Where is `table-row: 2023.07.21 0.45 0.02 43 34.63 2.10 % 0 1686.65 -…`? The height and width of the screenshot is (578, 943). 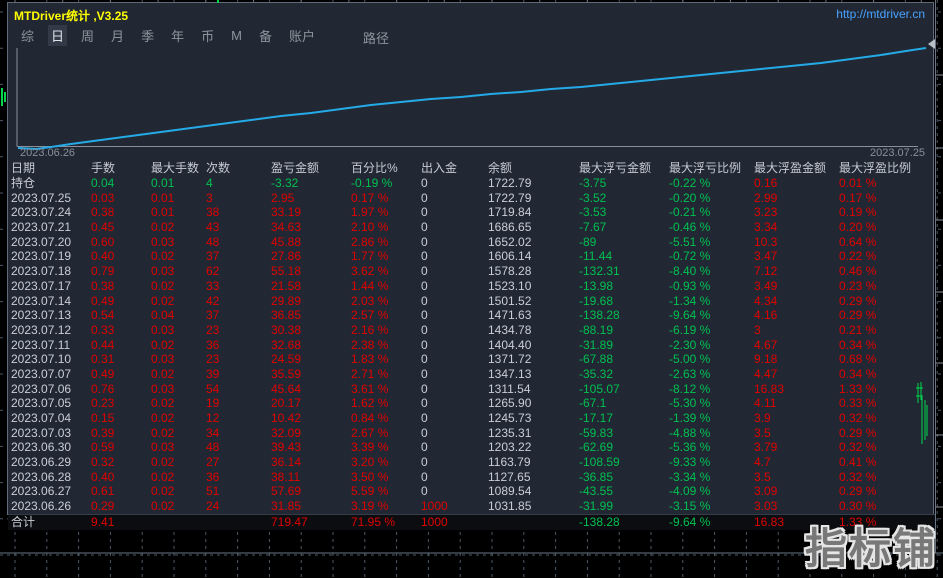 table-row: 2023.07.21 0.45 0.02 43 34.63 2.10 % 0 1686.65 -… is located at coordinates (471, 227).